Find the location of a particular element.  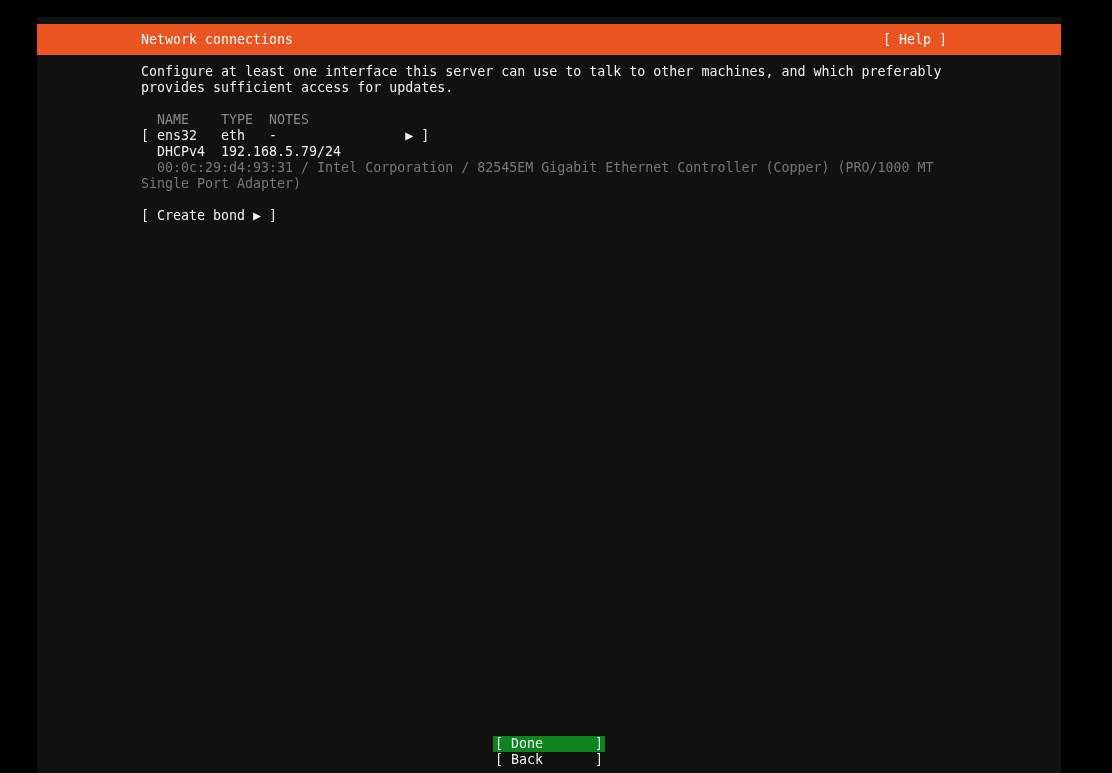

address-method: DHCPv4 is located at coordinates (182, 152).